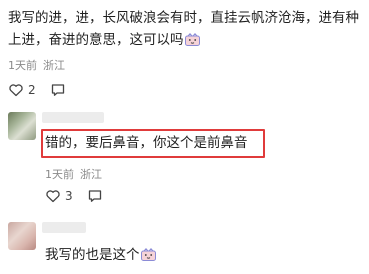 This screenshot has width=369, height=274. Describe the element at coordinates (69, 196) in the screenshot. I see `like-count: 3` at that location.